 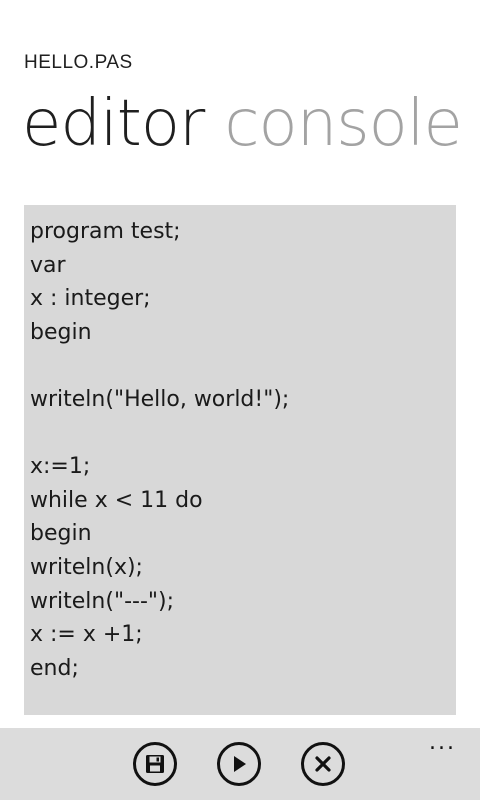 I want to click on close-icon, so click(x=323, y=764).